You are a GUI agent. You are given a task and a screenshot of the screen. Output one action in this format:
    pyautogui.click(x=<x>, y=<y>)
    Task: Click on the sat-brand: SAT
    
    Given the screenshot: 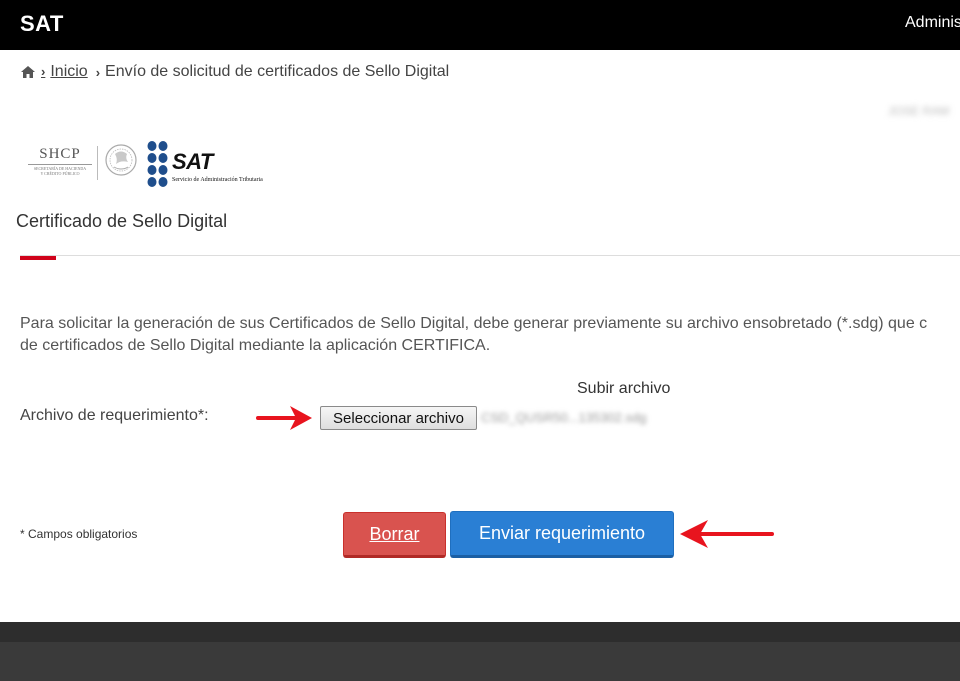 What is the action you would take?
    pyautogui.click(x=42, y=24)
    